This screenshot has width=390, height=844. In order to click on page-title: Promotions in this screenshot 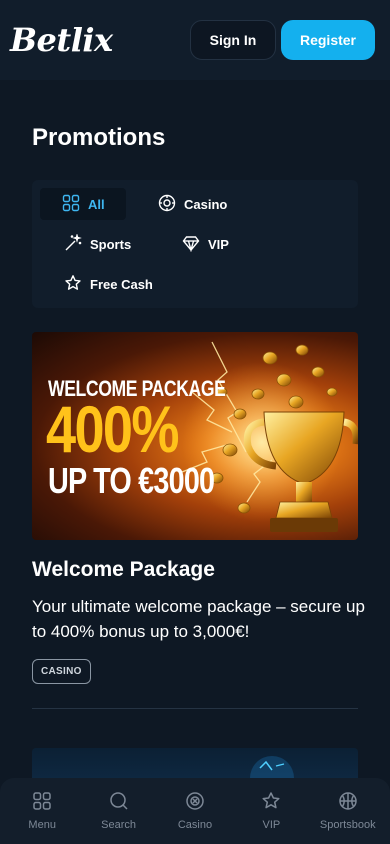, I will do `click(99, 137)`.